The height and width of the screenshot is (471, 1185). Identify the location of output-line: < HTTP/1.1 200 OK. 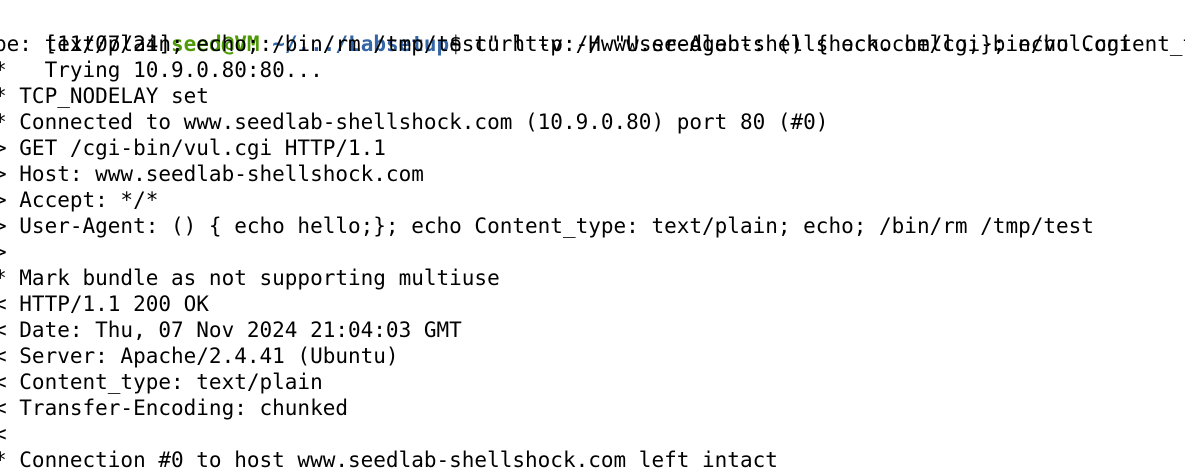
(104, 304).